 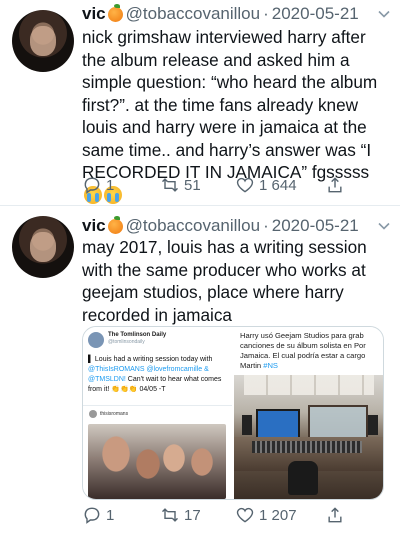 I want to click on chair, so click(x=303, y=478).